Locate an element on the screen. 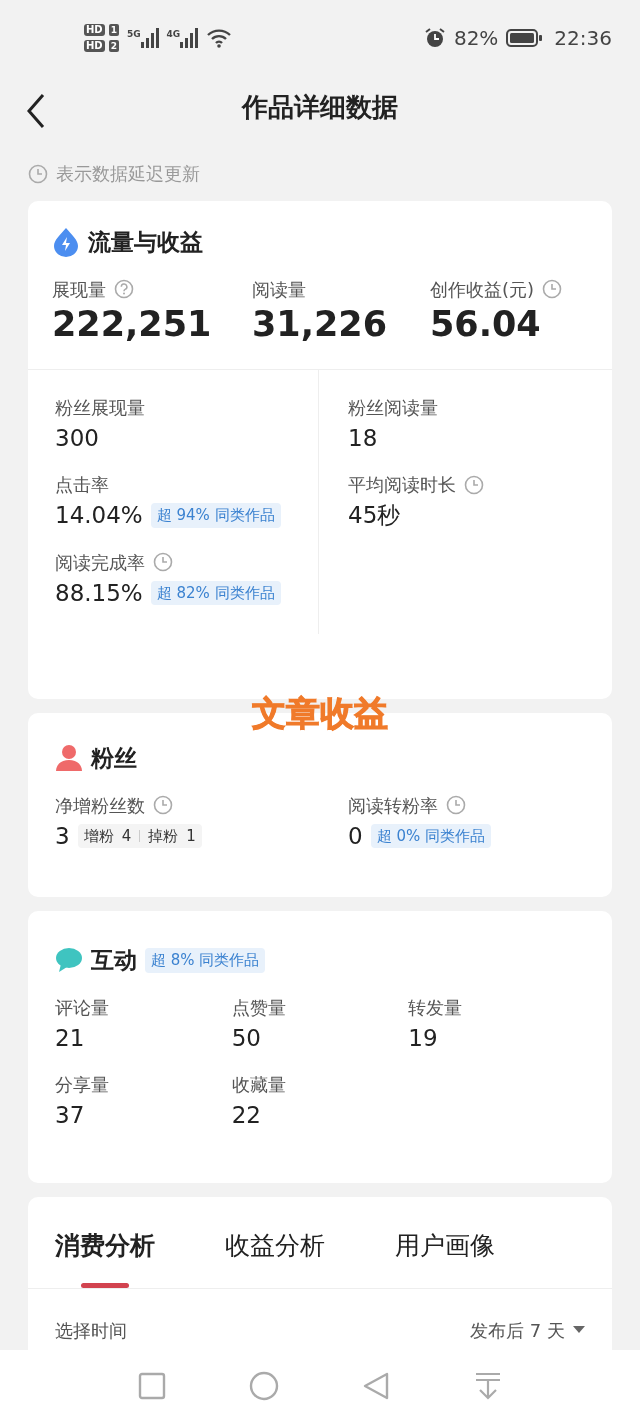  metric-label: 粉丝阅读量 is located at coordinates (393, 407).